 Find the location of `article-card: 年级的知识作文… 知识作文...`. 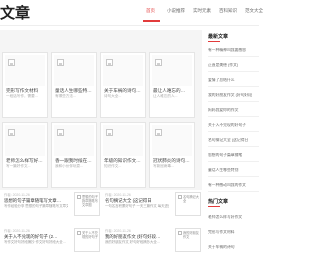

article-card: 年级的知识作文… 知识作文... is located at coordinates (123, 155).